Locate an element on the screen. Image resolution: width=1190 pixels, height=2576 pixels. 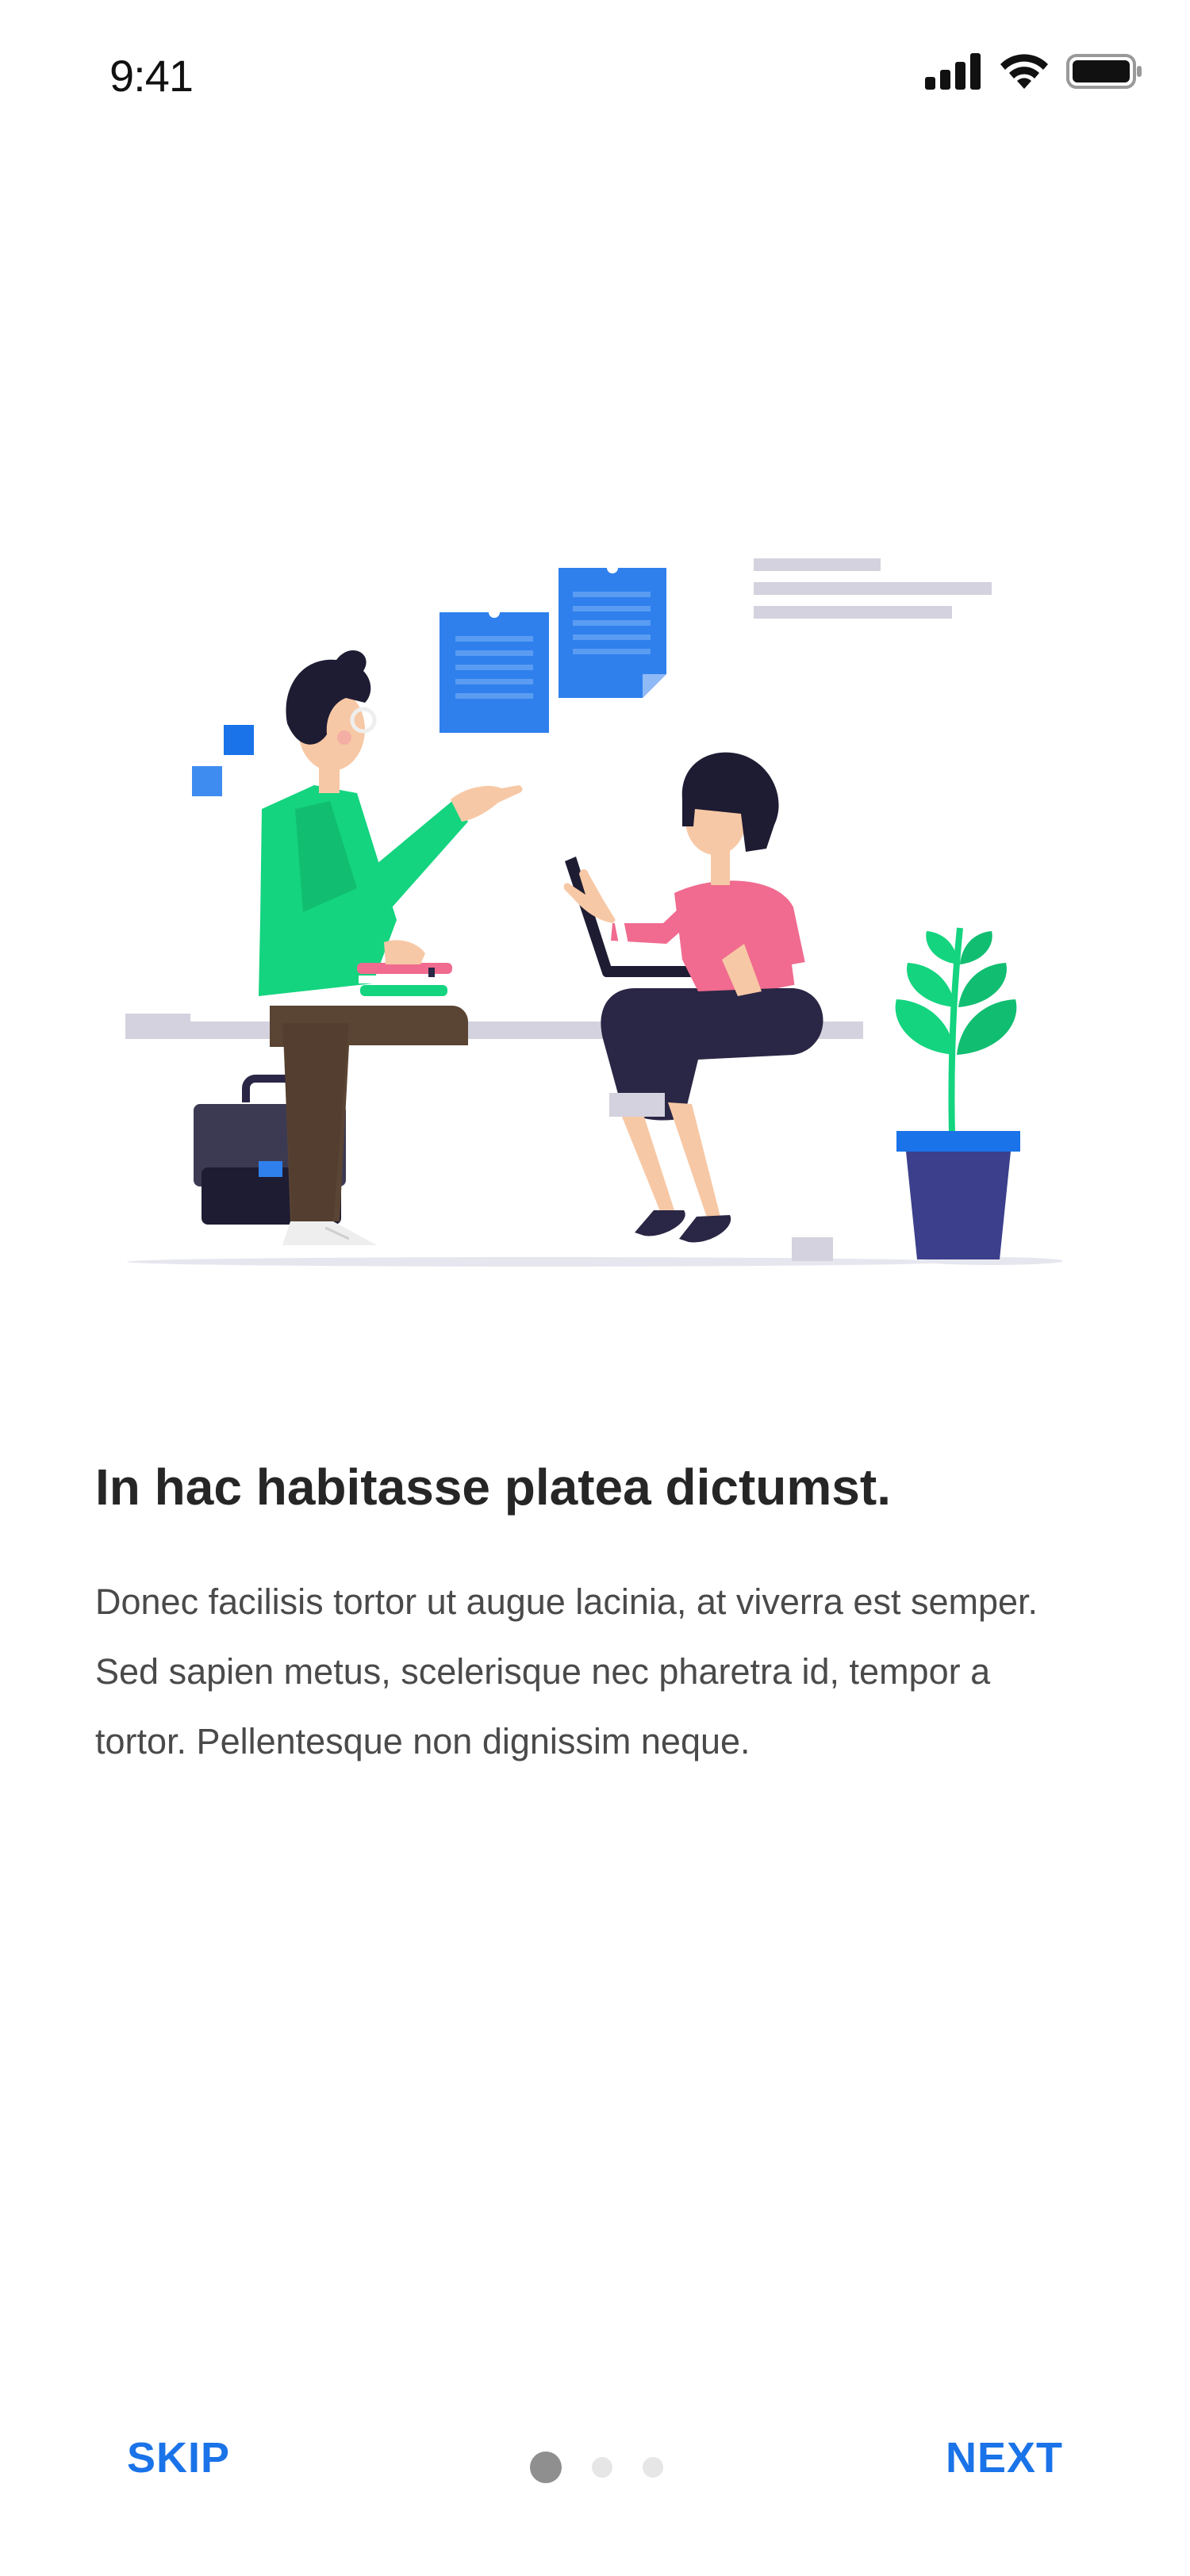
status-bar: 9:41 is located at coordinates (595, 75).